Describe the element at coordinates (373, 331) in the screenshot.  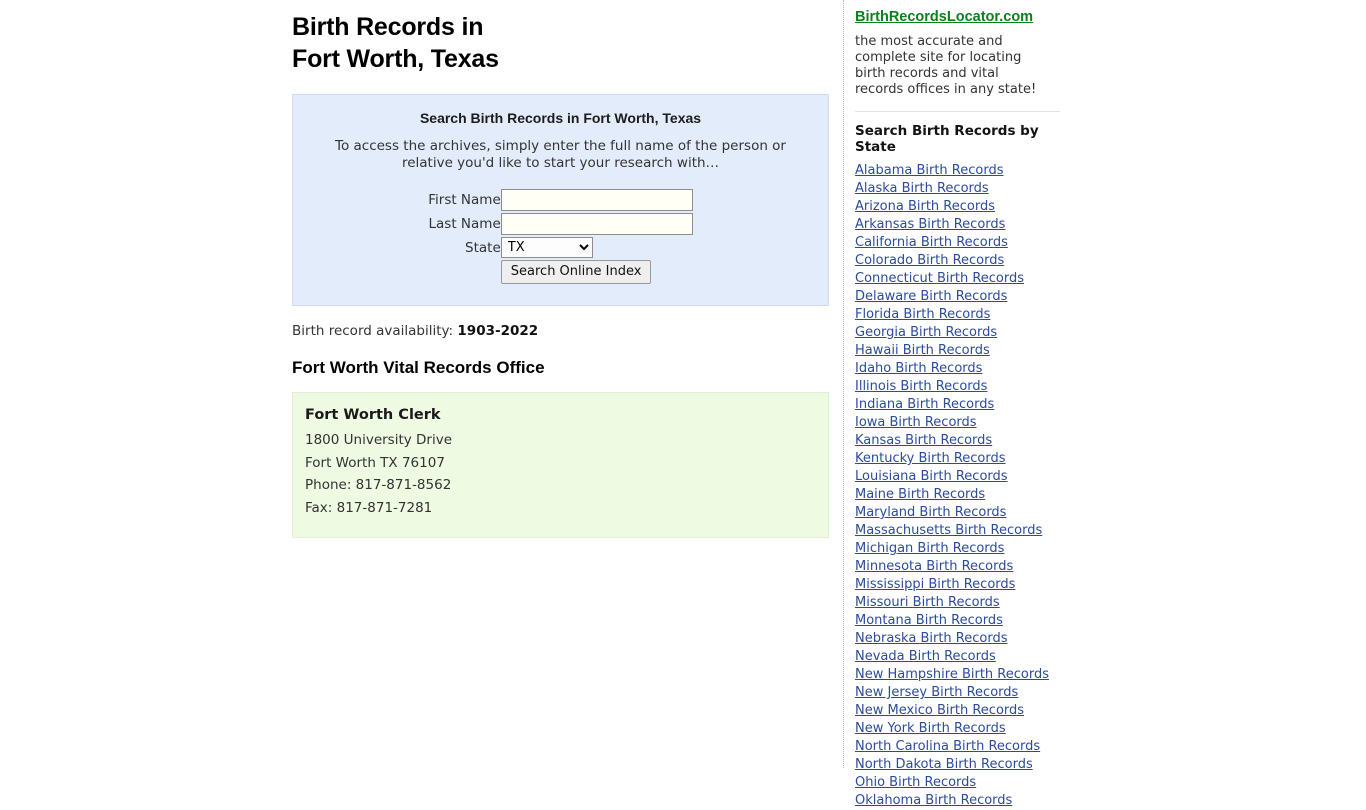
I see `availability-label: Birth record availability:` at that location.